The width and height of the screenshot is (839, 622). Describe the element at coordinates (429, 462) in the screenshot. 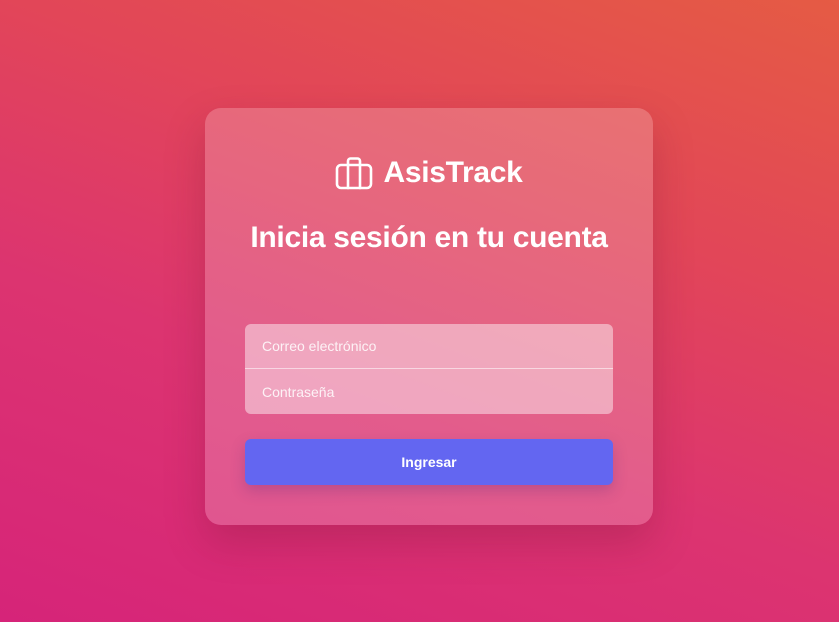

I see `login-button: Ingresar` at that location.